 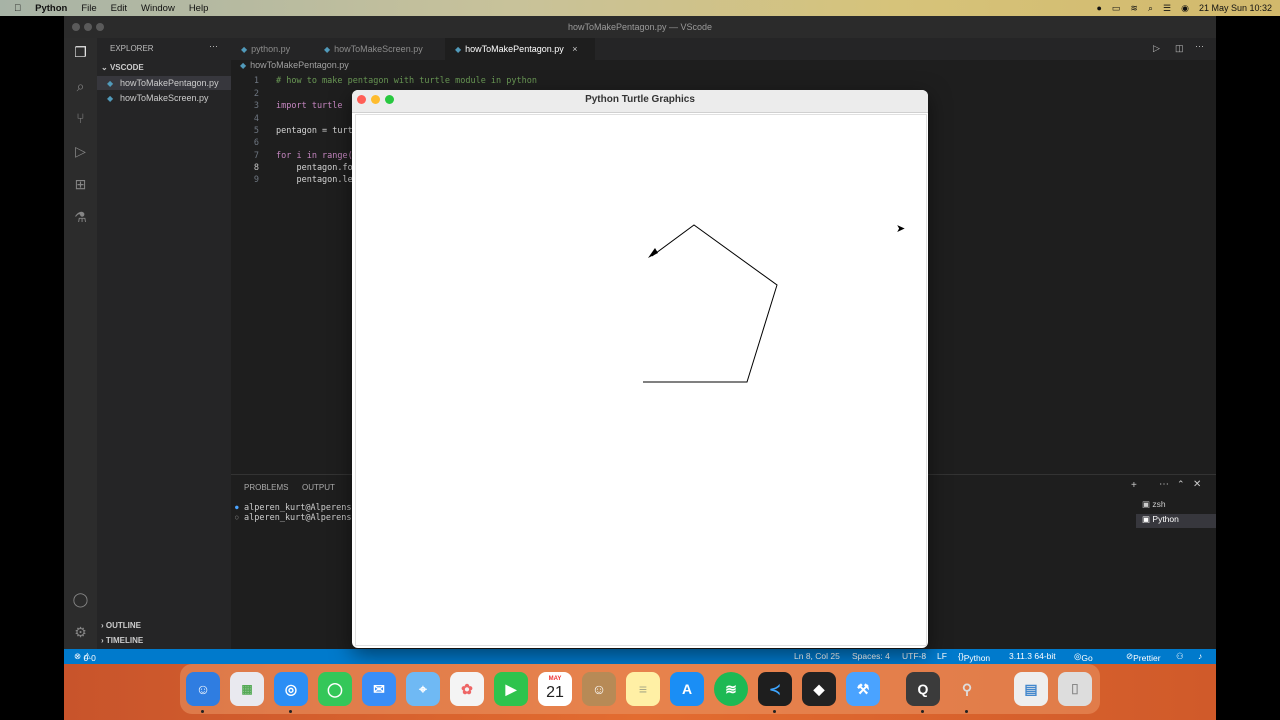 I want to click on timeline-section: › TIMELINE, so click(x=122, y=640).